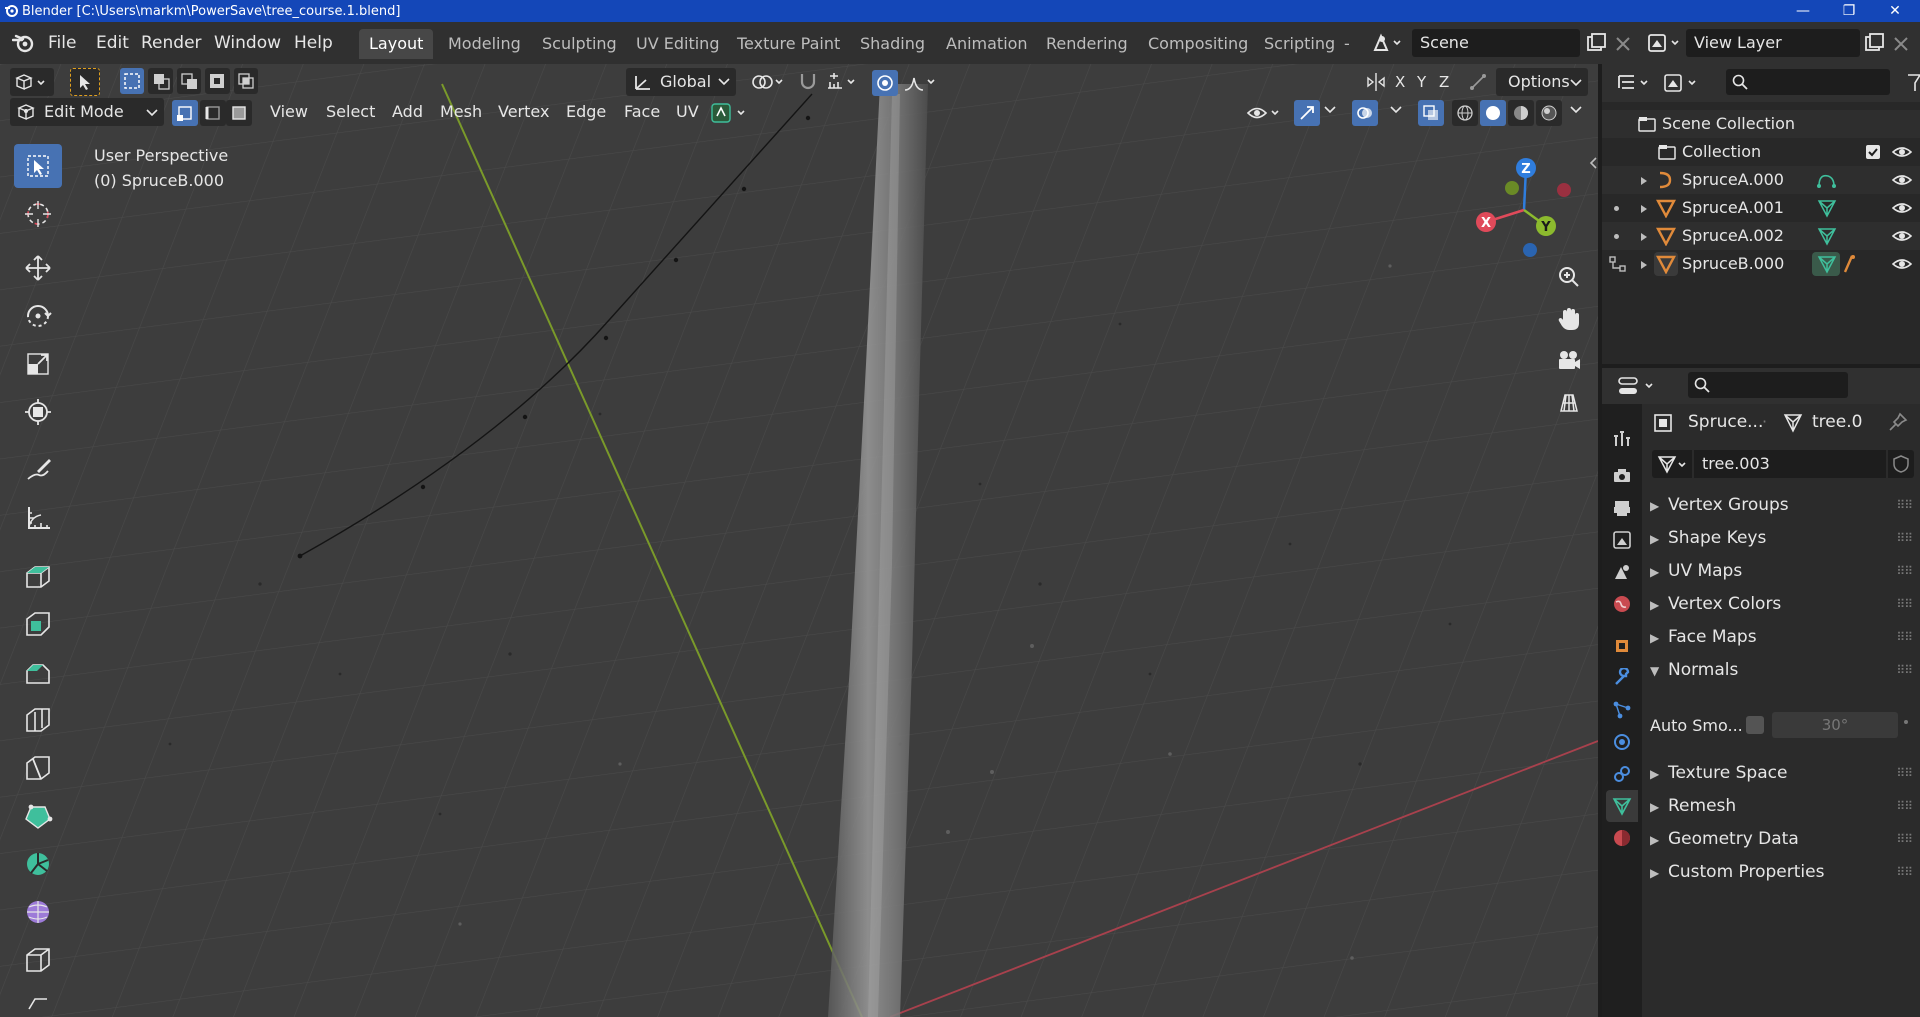 The height and width of the screenshot is (1017, 1920). Describe the element at coordinates (171, 43) in the screenshot. I see `menu-render: Render` at that location.